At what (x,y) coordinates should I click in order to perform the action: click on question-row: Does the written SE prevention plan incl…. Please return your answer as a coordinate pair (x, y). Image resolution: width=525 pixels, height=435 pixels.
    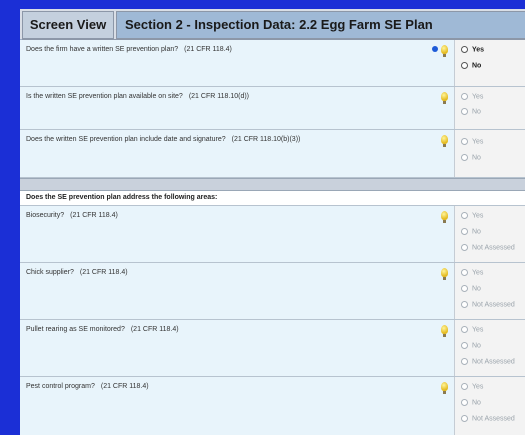
    Looking at the image, I should click on (272, 154).